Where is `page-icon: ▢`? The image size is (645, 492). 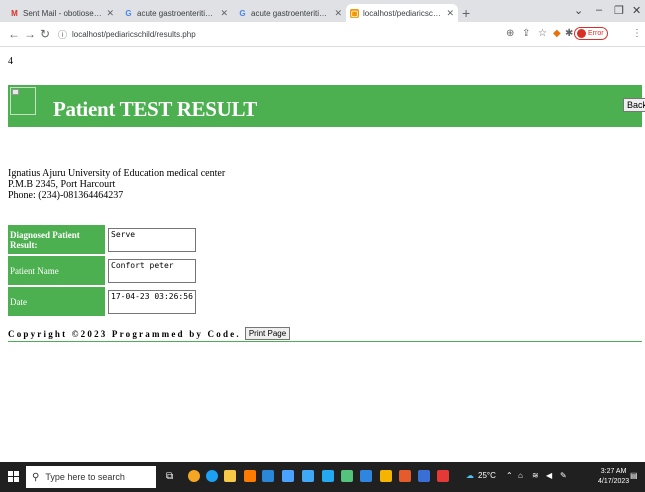 page-icon: ▢ is located at coordinates (354, 13).